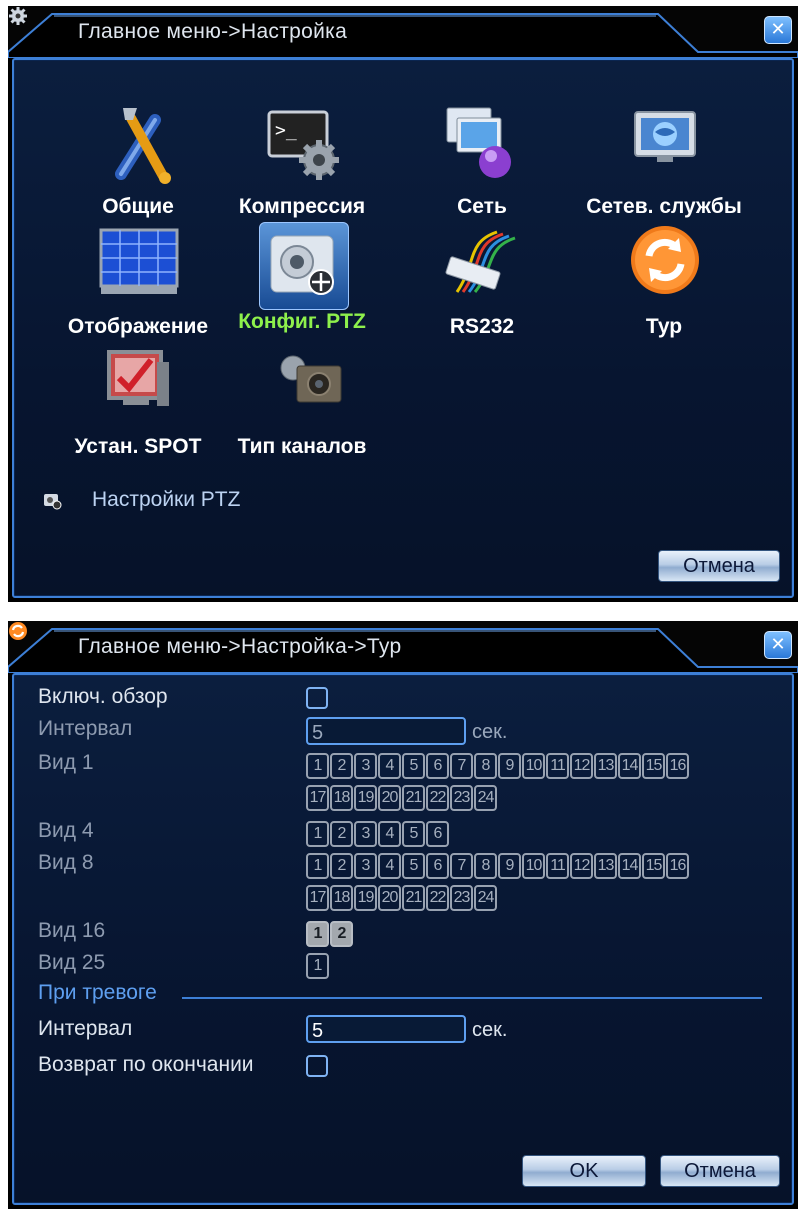  I want to click on menu-item-channel-type: Тип каналов, so click(302, 400).